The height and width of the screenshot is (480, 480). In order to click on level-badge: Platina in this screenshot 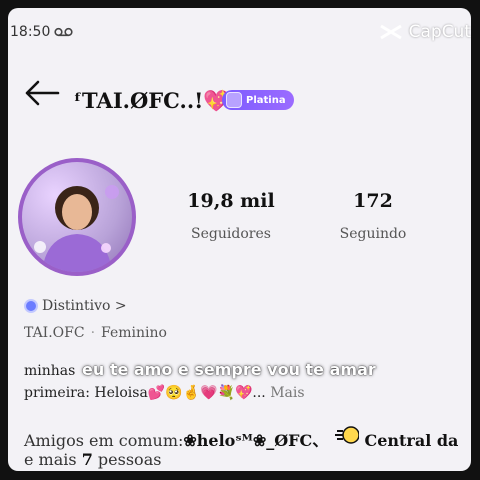, I will do `click(258, 100)`.